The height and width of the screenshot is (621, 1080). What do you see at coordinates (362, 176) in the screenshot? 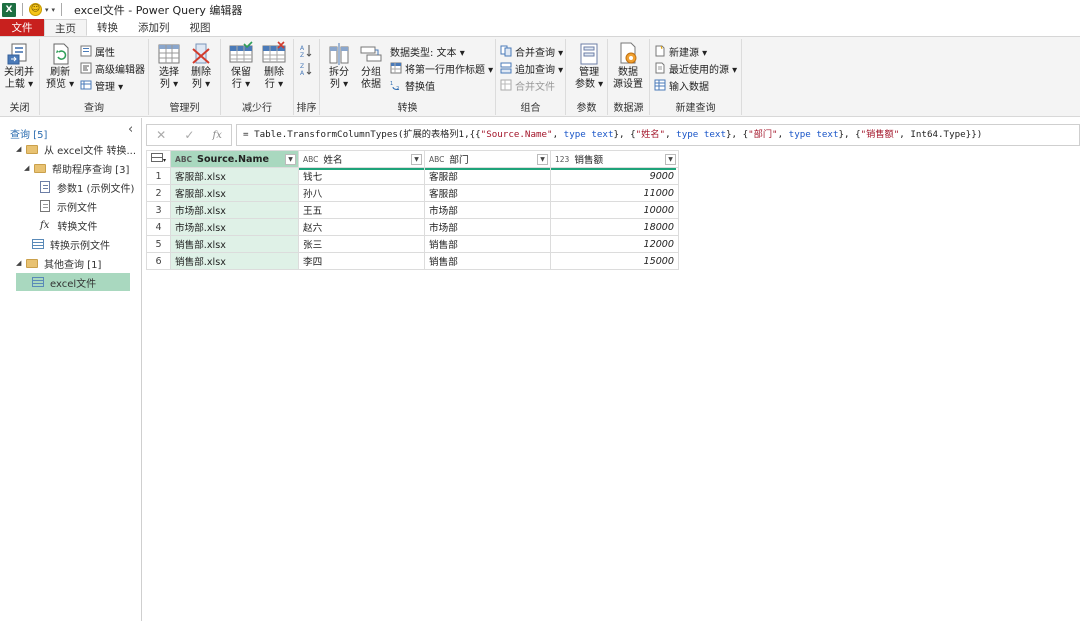
I see `cell-name: 钱七` at bounding box center [362, 176].